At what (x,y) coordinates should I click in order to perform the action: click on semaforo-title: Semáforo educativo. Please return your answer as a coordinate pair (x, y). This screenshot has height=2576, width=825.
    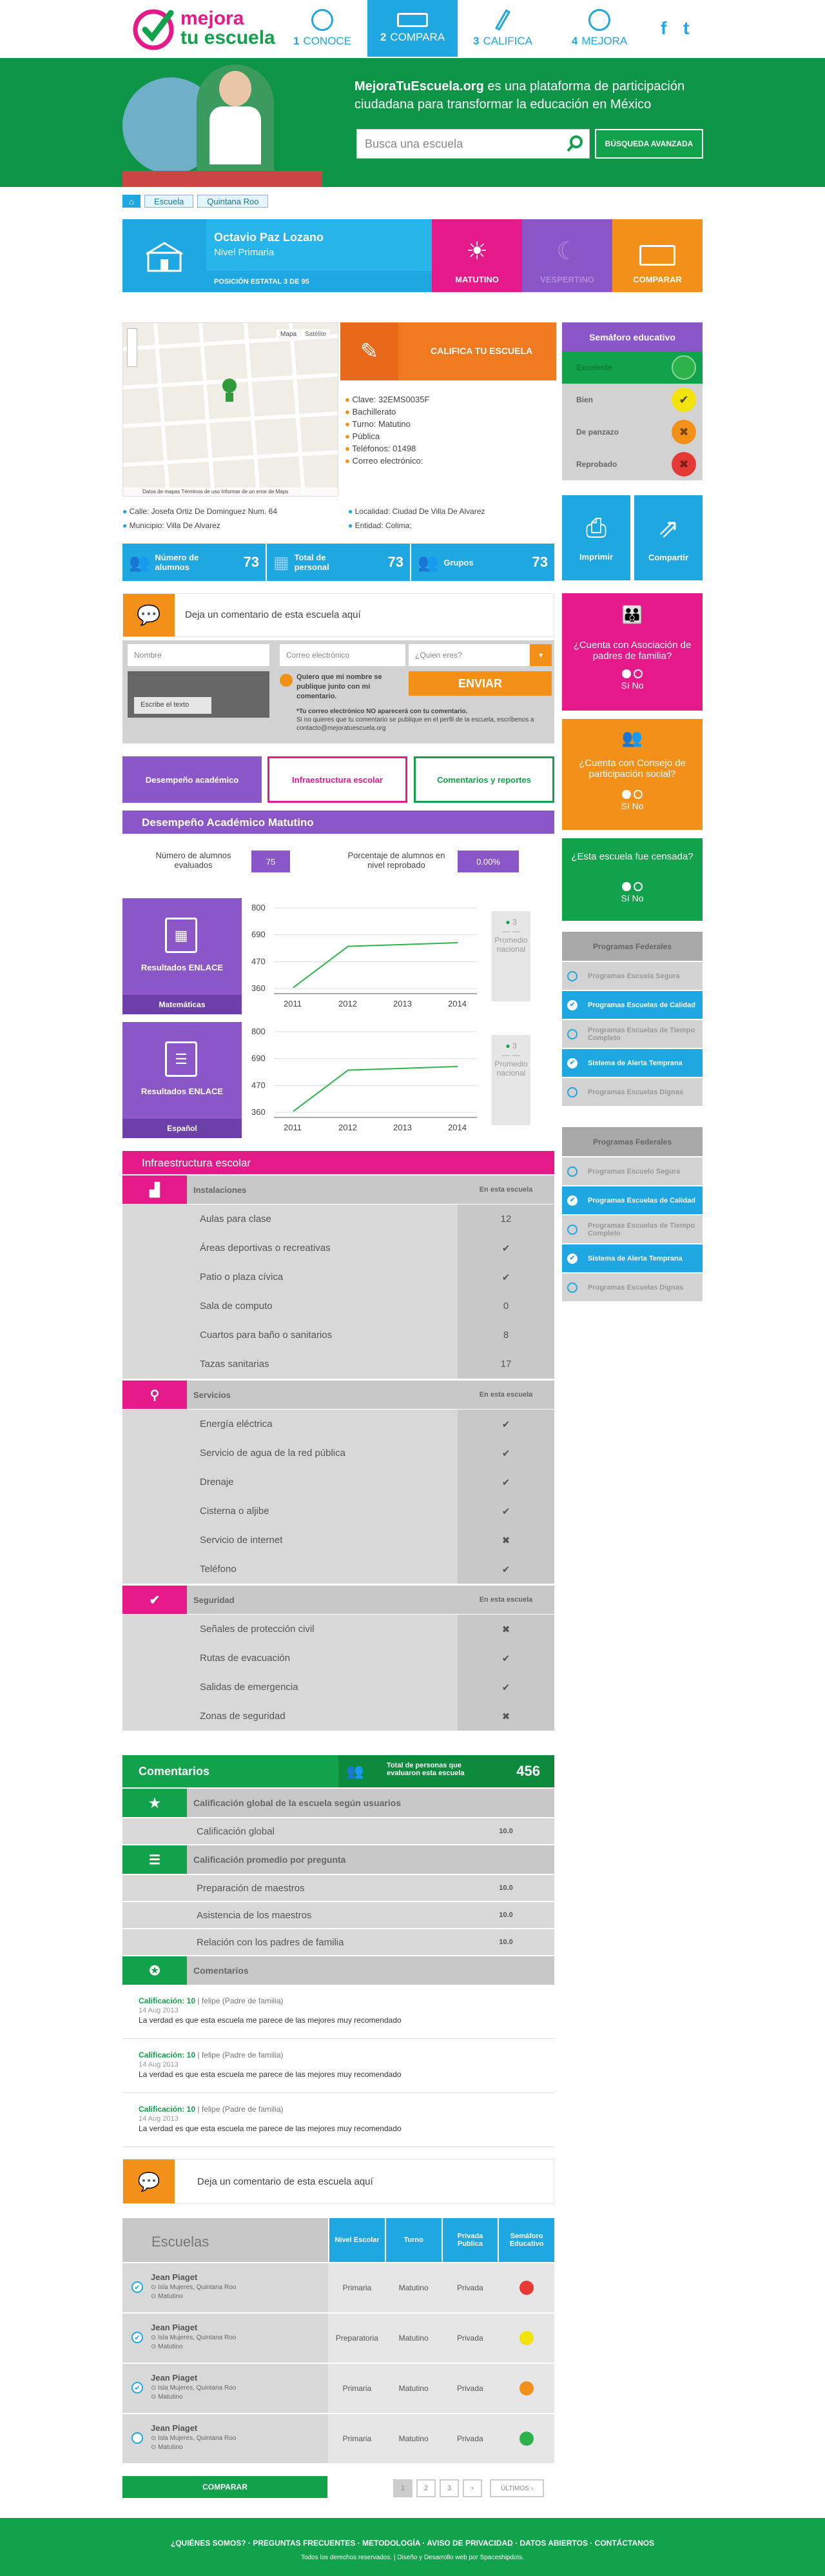
    Looking at the image, I should click on (632, 336).